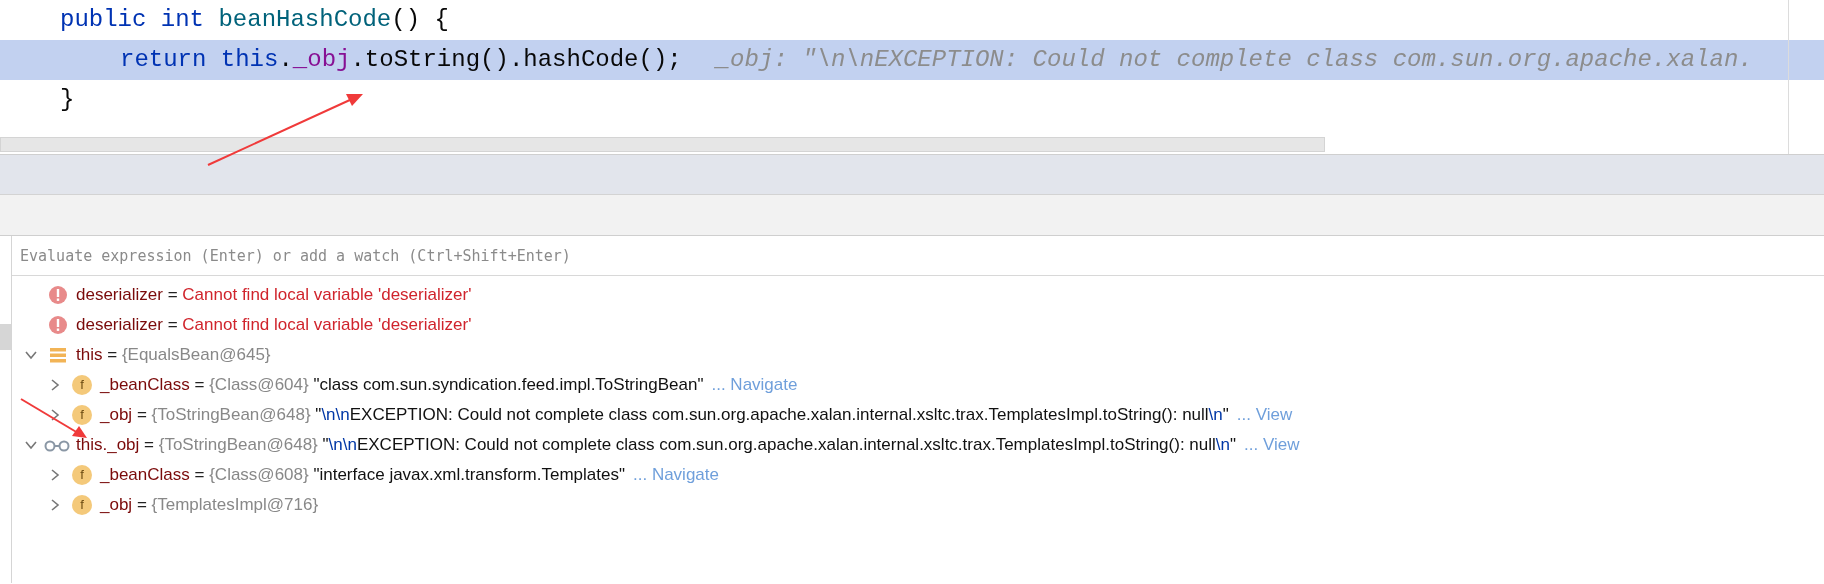 The height and width of the screenshot is (584, 1824). What do you see at coordinates (254, 20) in the screenshot?
I see `code-text: public int beanHashCode() {` at bounding box center [254, 20].